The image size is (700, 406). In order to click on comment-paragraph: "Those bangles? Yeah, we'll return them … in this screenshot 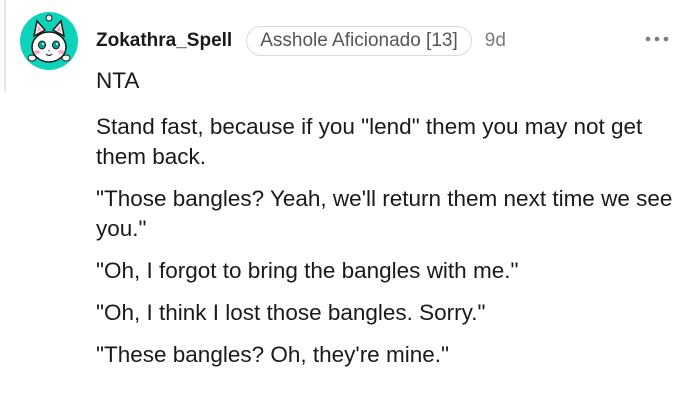, I will do `click(384, 213)`.